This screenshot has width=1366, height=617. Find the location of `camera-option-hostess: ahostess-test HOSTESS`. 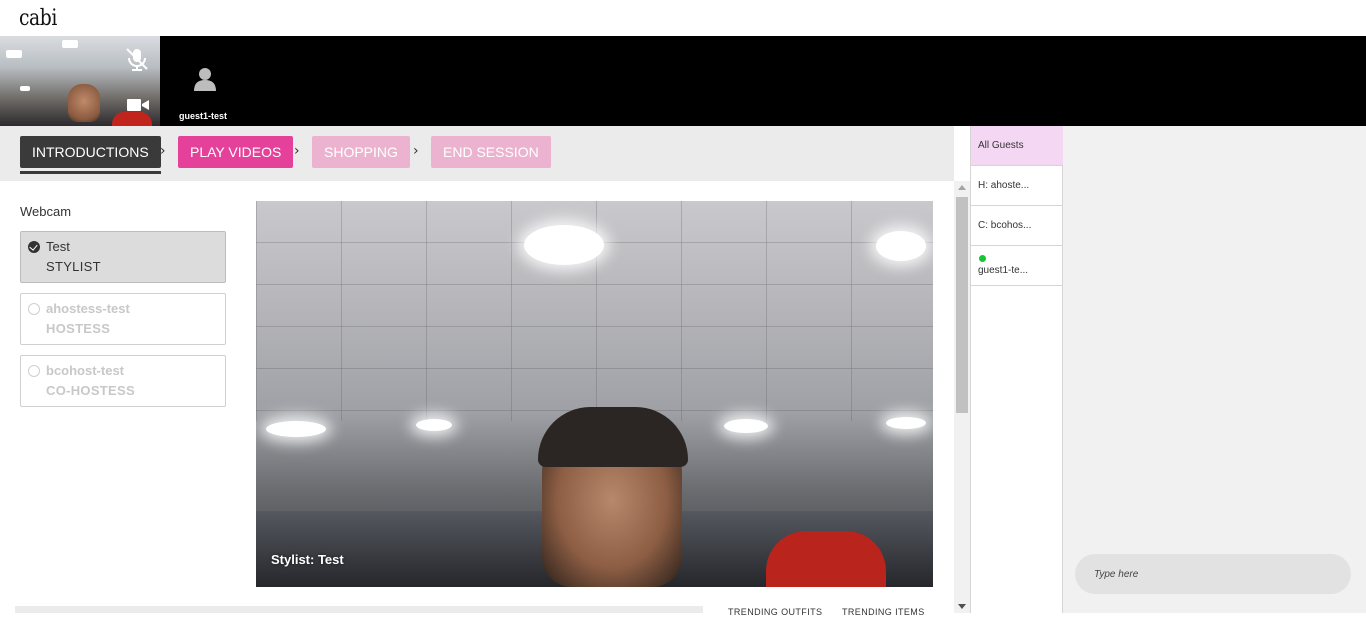

camera-option-hostess: ahostess-test HOSTESS is located at coordinates (123, 319).